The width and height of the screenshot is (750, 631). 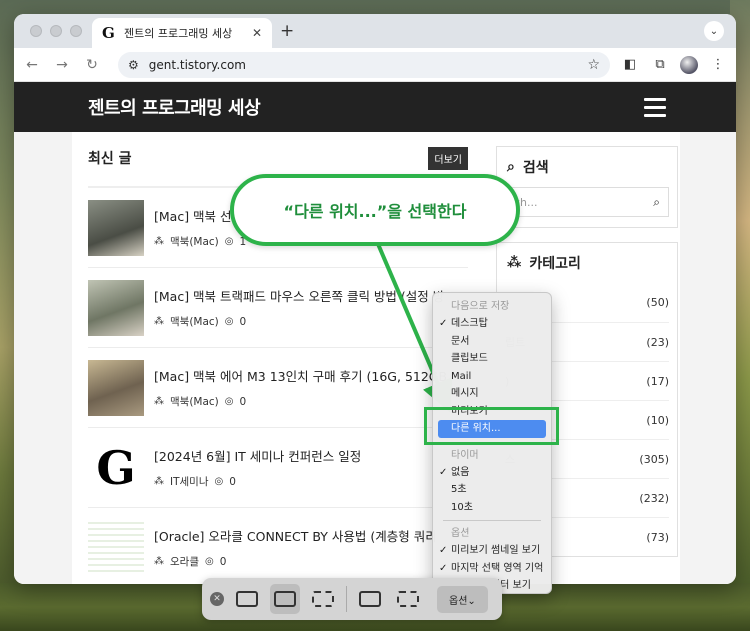 What do you see at coordinates (656, 202) in the screenshot?
I see `search-submit-icon: ⌕` at bounding box center [656, 202].